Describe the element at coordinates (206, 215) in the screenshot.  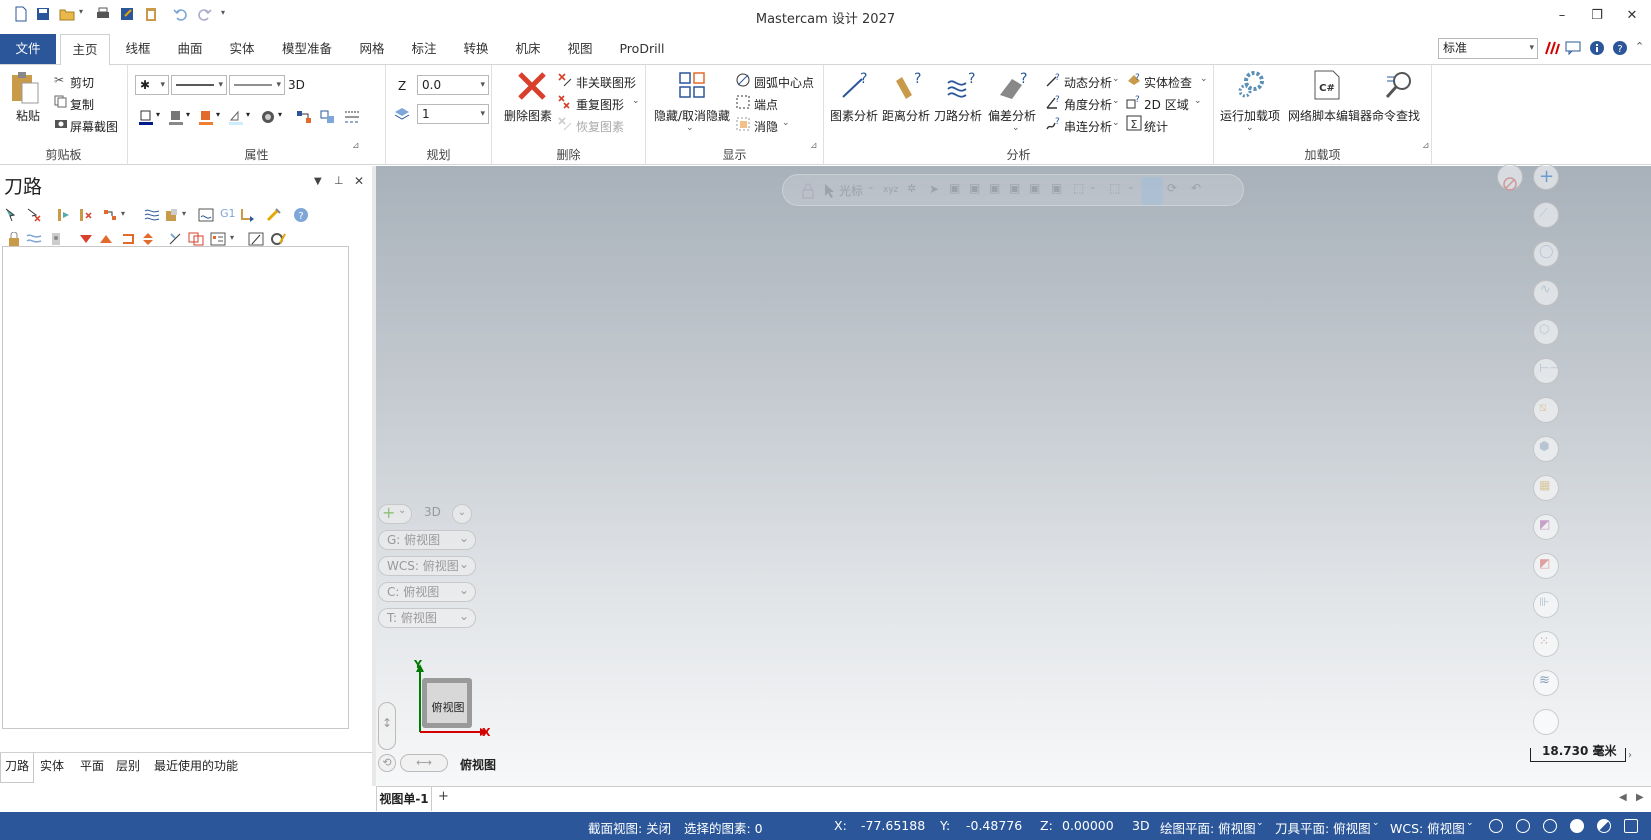
I see `sim-machine-icon` at that location.